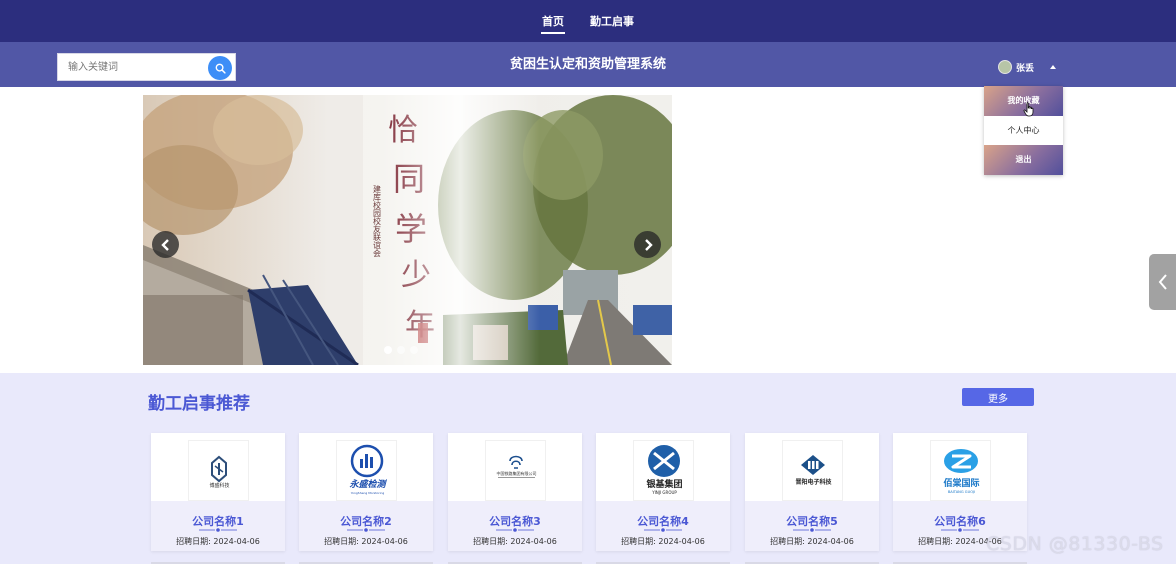  I want to click on job-card-4: 银基集团 YINJI GROUP 公司名称4 招聘日期: 2024-04-06, so click(663, 492).